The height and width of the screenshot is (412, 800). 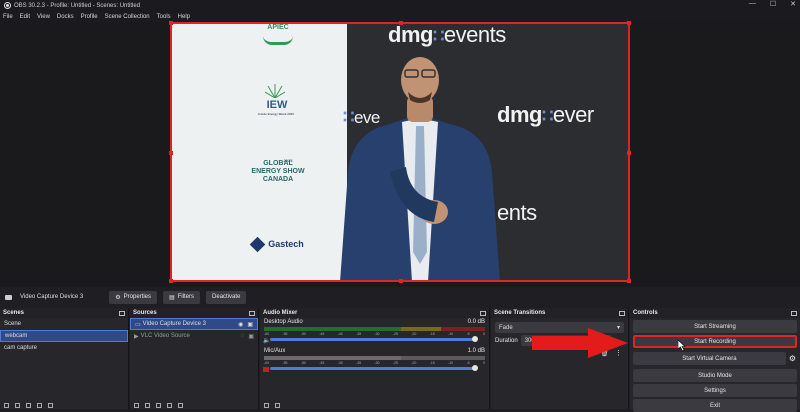 I want to click on source-label: VLC Video Source, so click(x=165, y=335).